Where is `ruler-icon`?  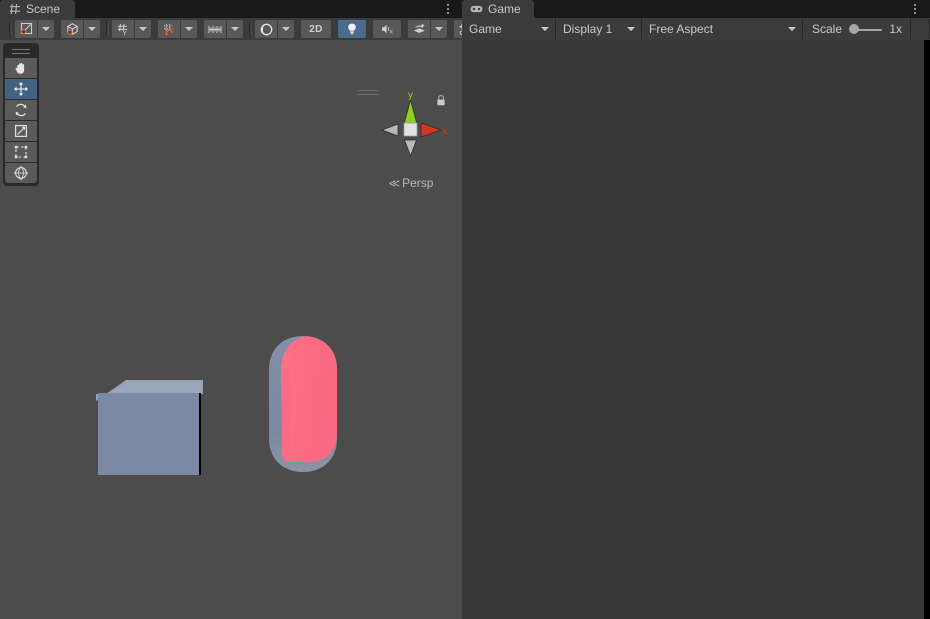 ruler-icon is located at coordinates (215, 29).